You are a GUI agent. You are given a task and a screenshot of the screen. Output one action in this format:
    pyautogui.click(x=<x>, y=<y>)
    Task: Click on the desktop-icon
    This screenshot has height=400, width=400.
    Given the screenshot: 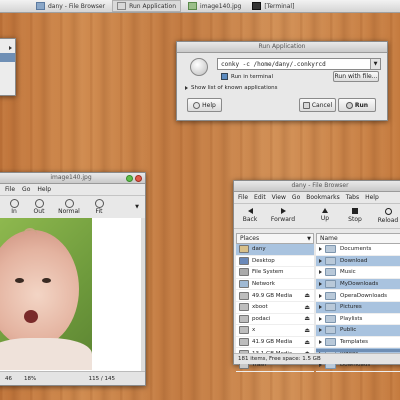 What is the action you would take?
    pyautogui.click(x=244, y=260)
    